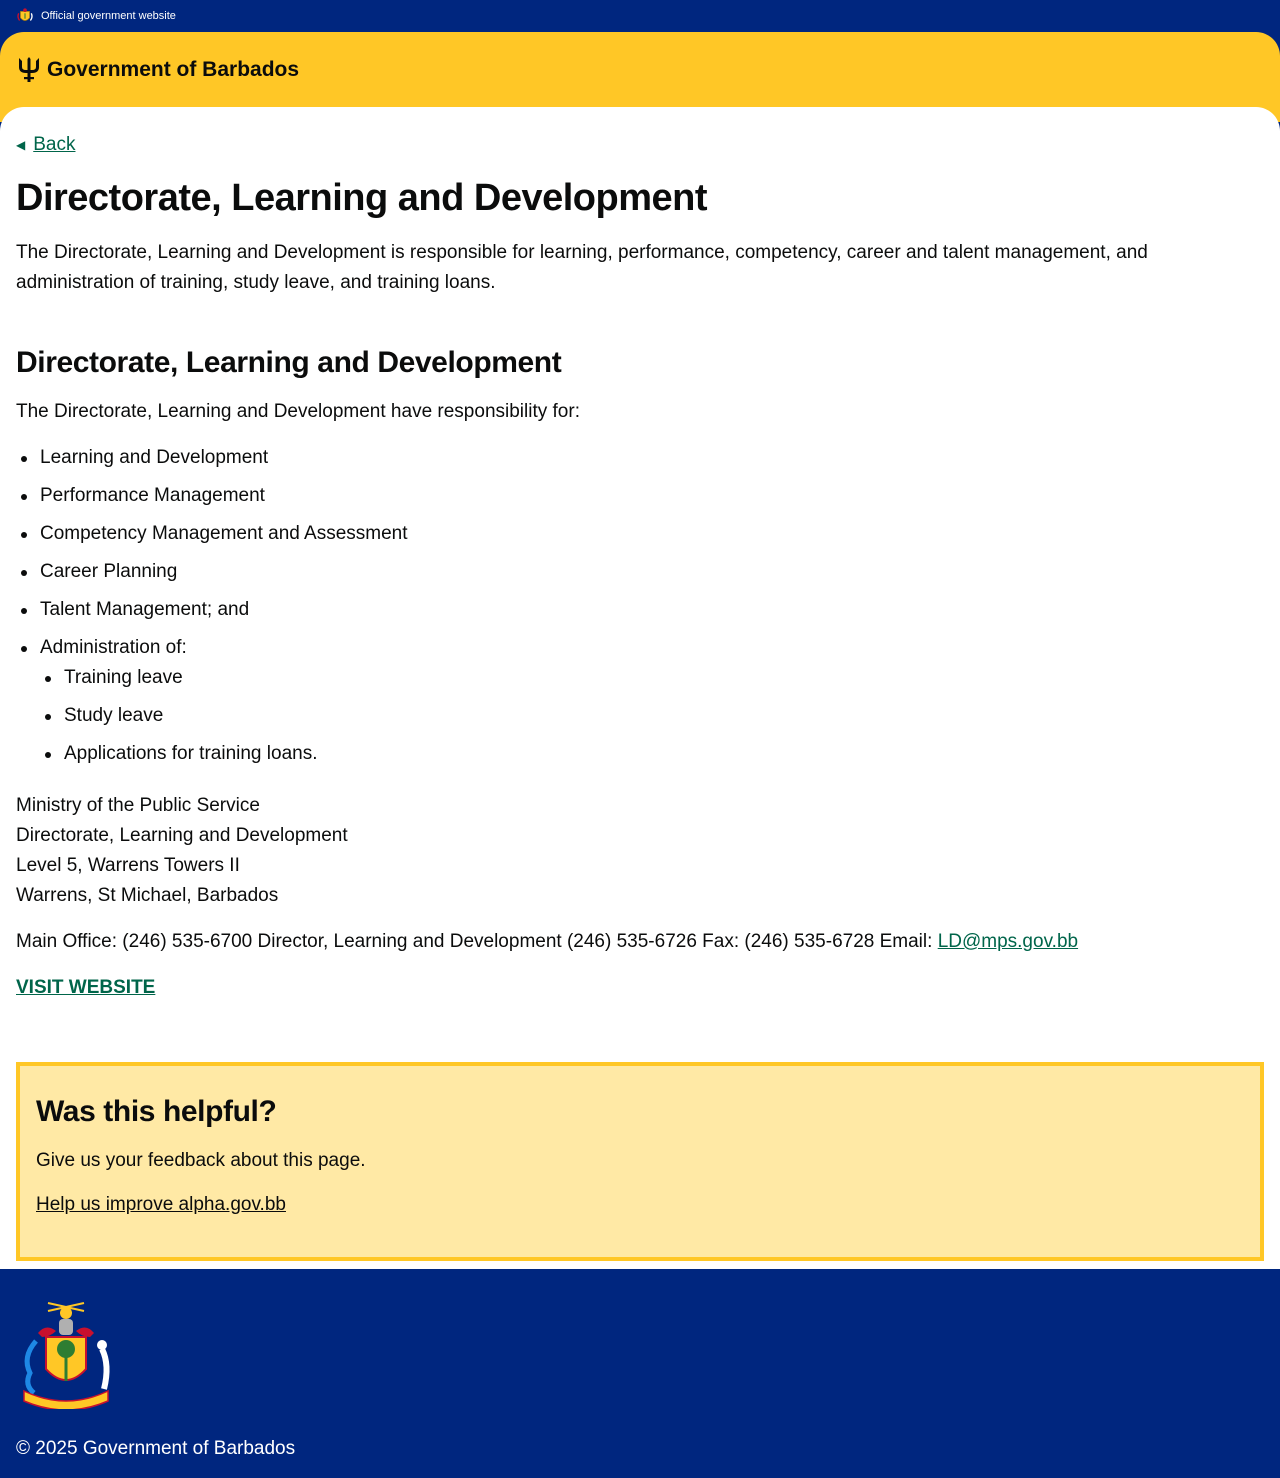  I want to click on sublist-item: Training leave, so click(652, 678).